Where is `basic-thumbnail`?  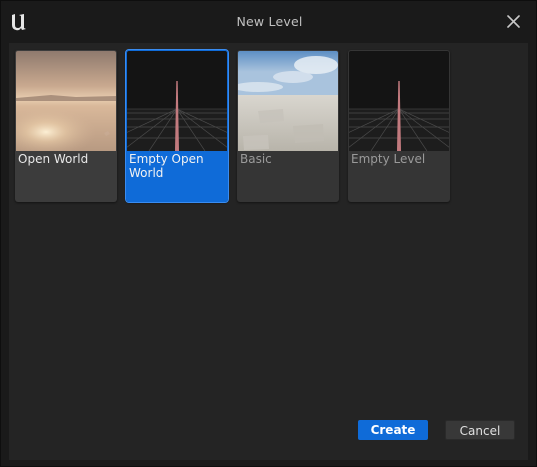
basic-thumbnail is located at coordinates (288, 101).